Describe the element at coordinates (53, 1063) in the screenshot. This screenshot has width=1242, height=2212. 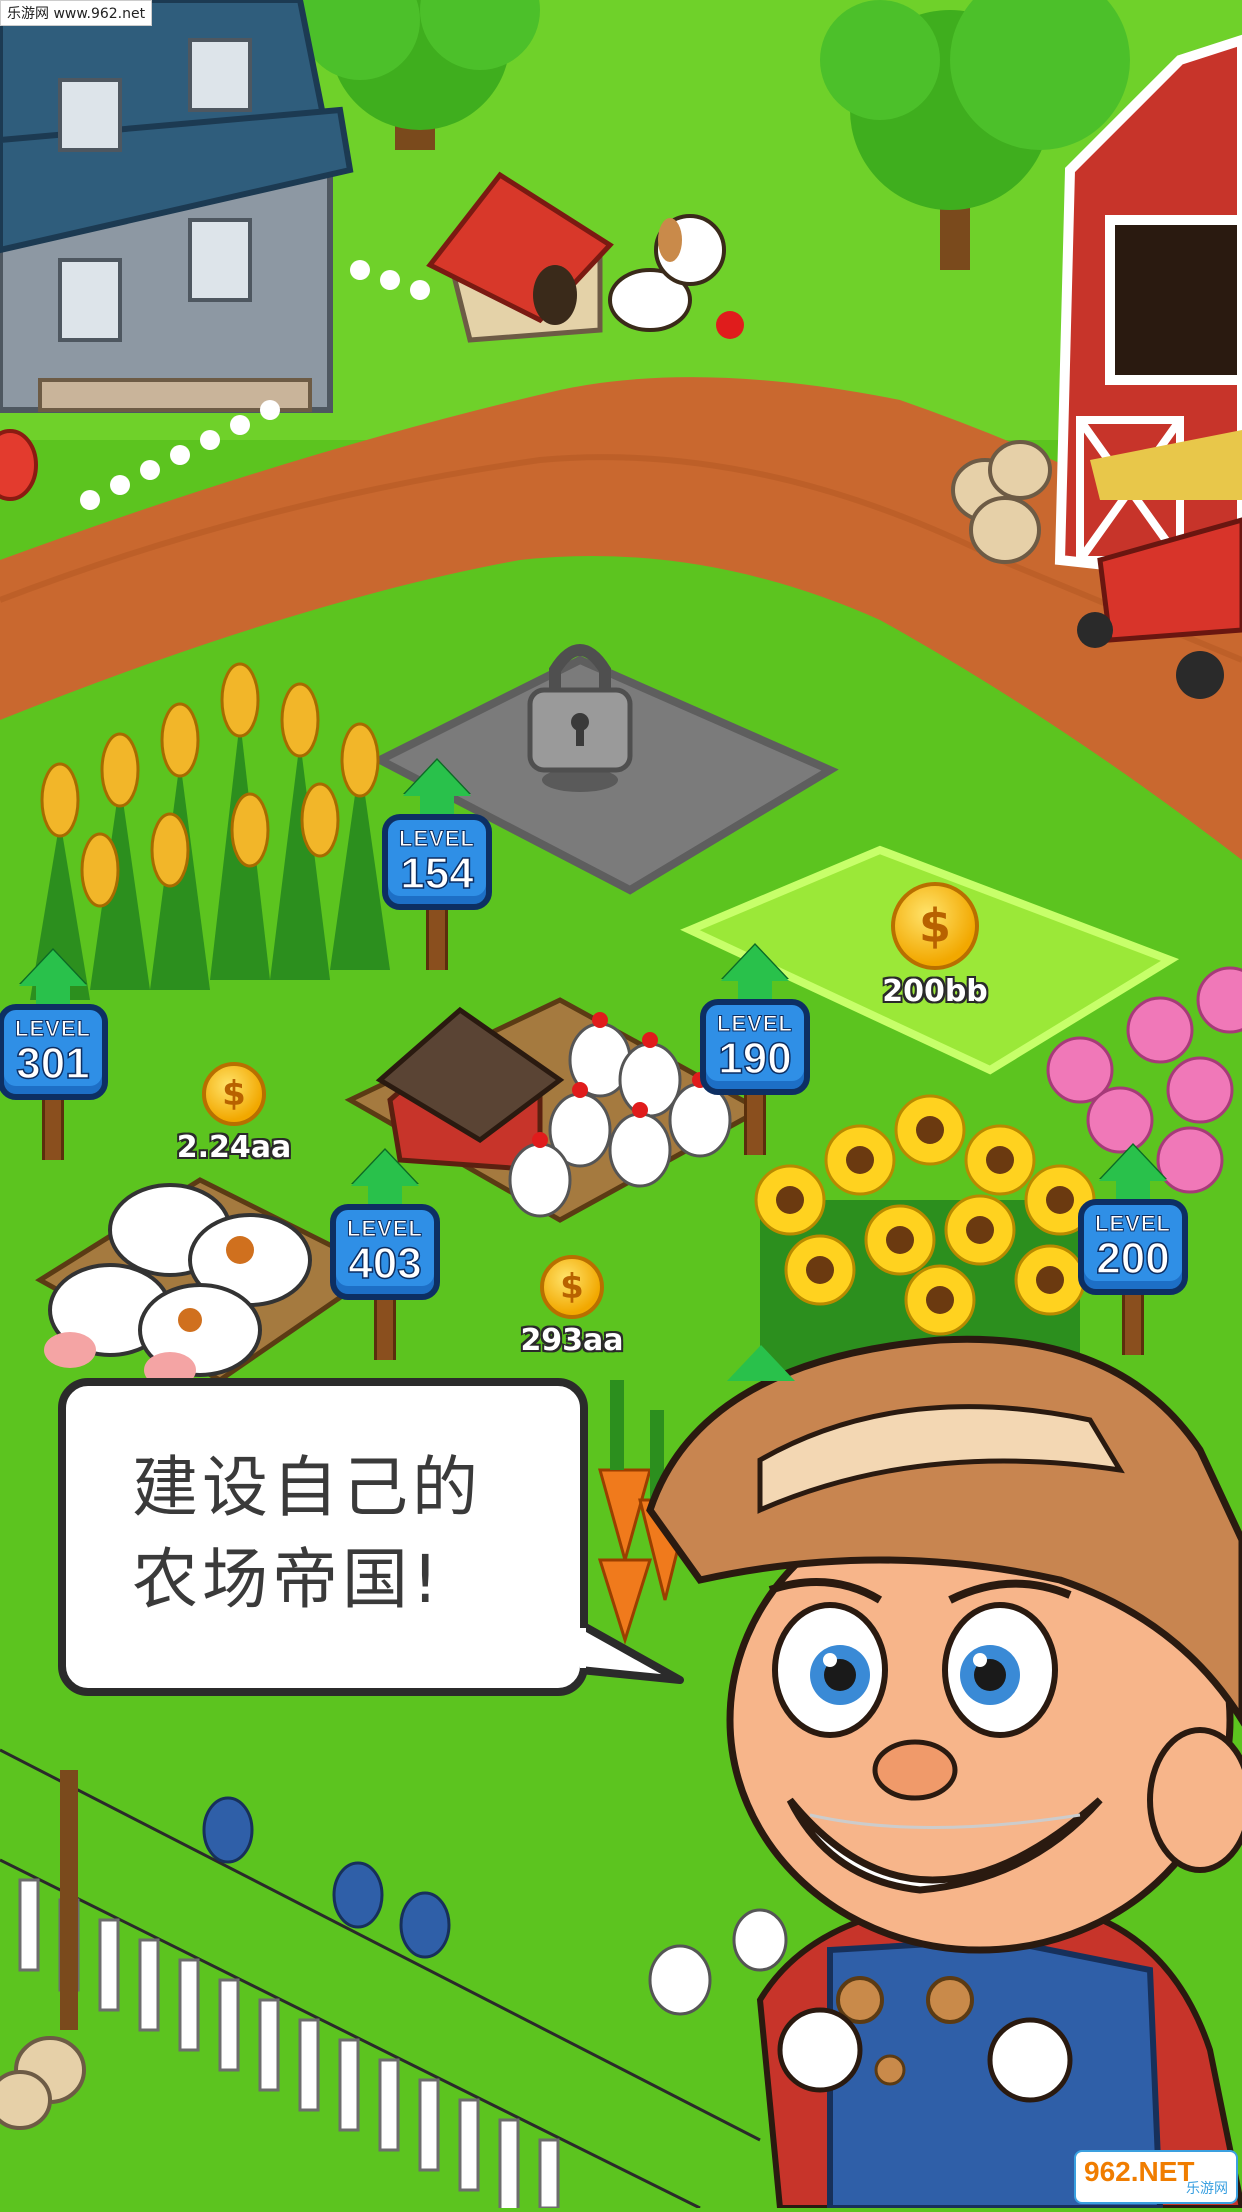
I see `level-value: 301` at that location.